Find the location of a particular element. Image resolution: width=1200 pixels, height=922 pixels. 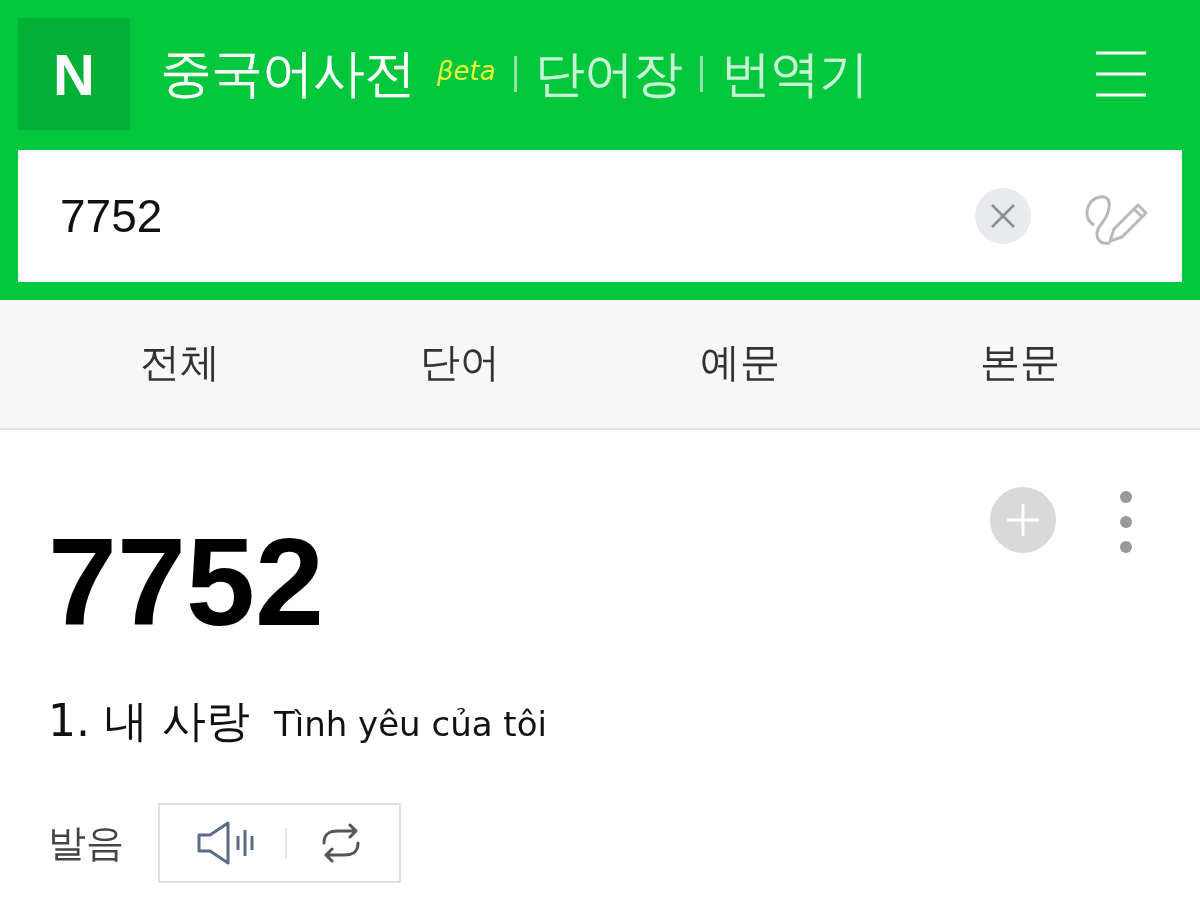

meaning-text: 1. 내 사랑 is located at coordinates (149, 721).